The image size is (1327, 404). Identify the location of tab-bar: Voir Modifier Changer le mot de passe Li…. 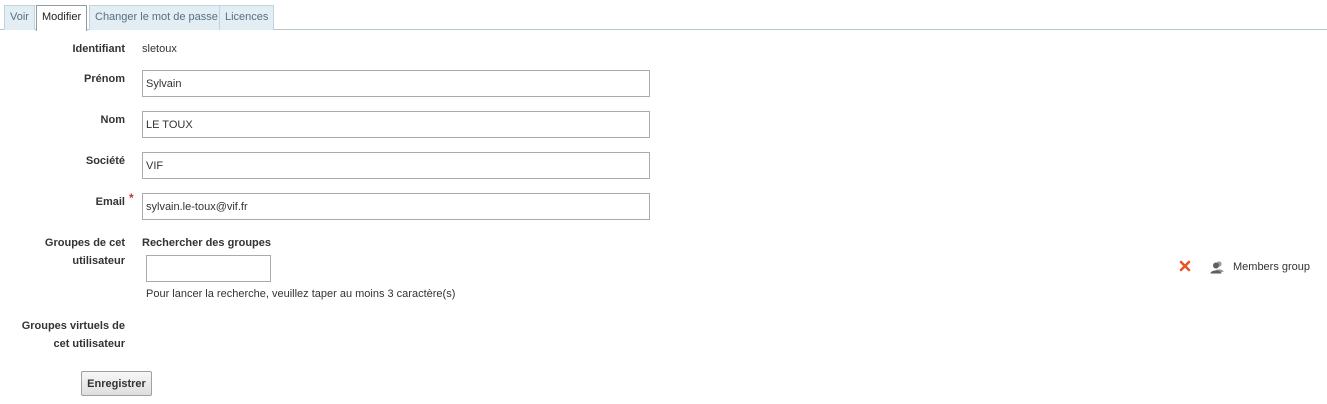
(663, 15).